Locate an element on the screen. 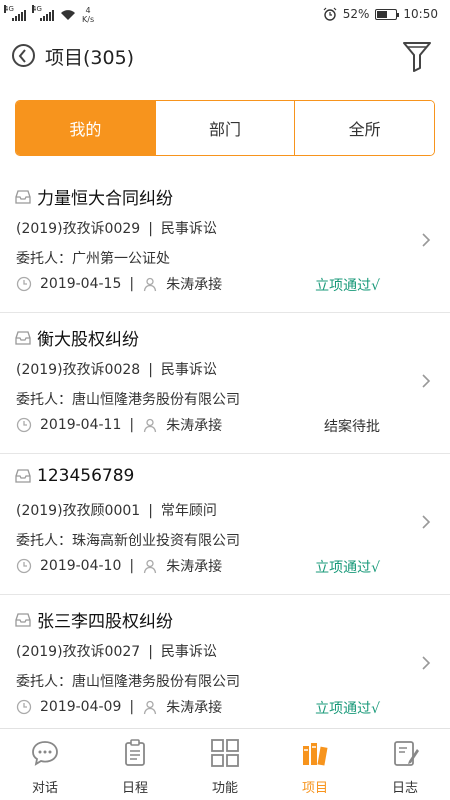 The height and width of the screenshot is (800, 450). card-title-row: 力量恒大合同纠纷 is located at coordinates (94, 196).